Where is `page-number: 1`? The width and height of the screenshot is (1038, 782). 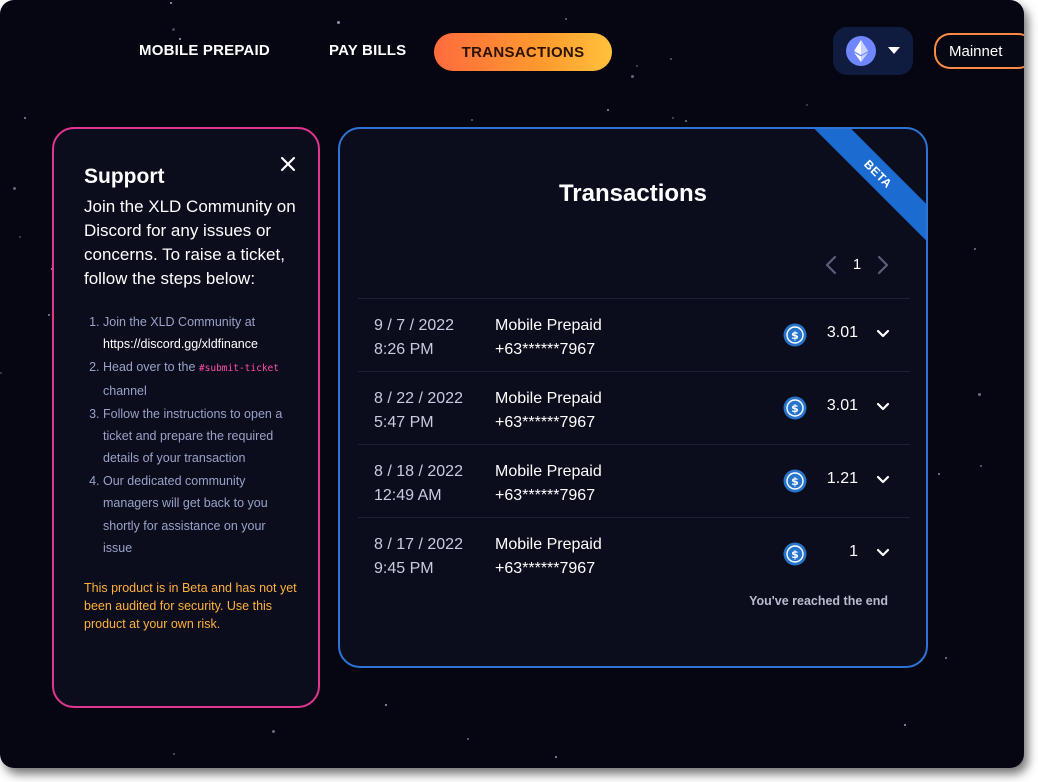 page-number: 1 is located at coordinates (857, 264).